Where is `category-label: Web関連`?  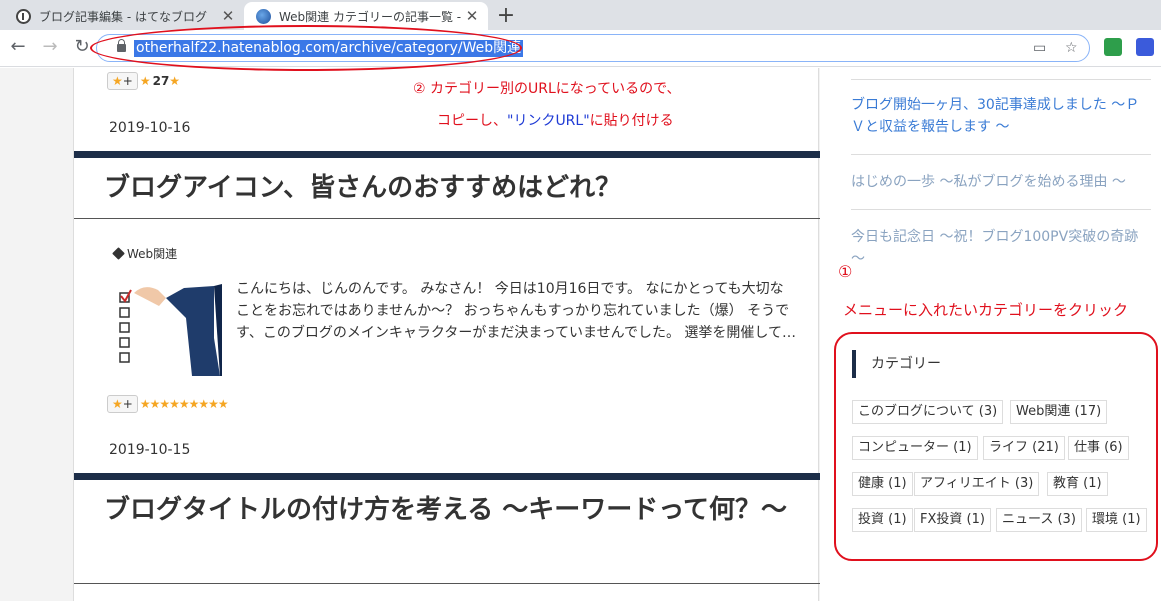
category-label: Web関連 is located at coordinates (152, 254).